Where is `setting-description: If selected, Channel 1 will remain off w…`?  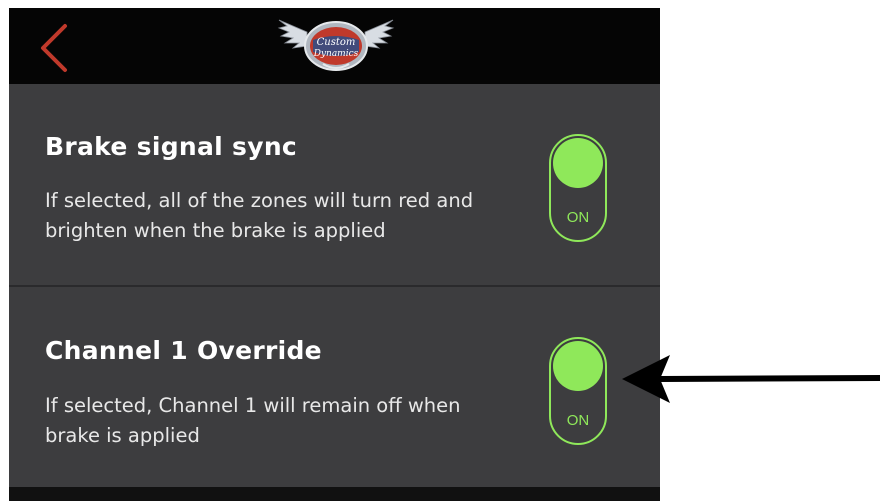
setting-description: If selected, Channel 1 will remain off w… is located at coordinates (253, 420).